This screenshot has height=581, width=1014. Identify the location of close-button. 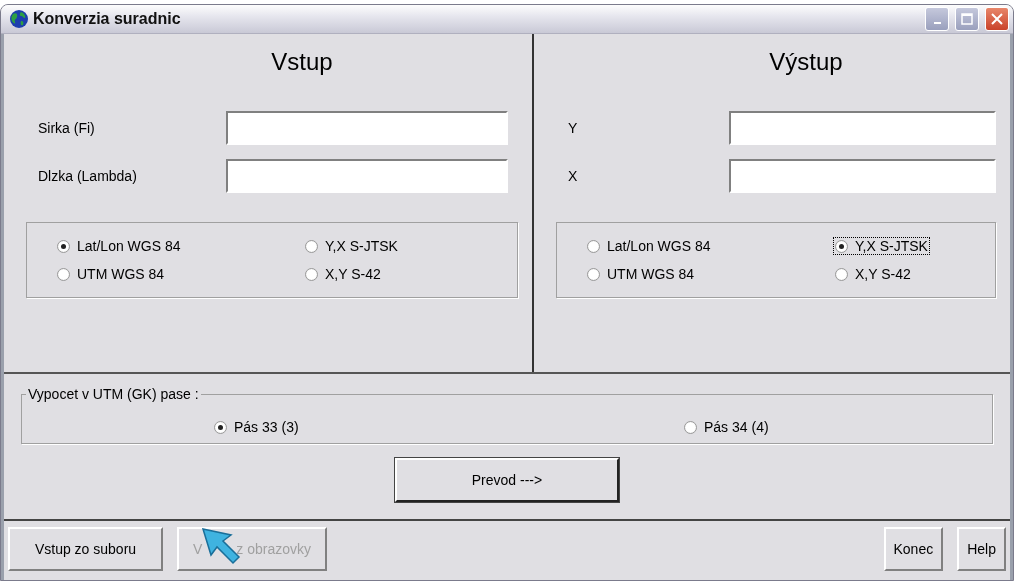
(997, 19).